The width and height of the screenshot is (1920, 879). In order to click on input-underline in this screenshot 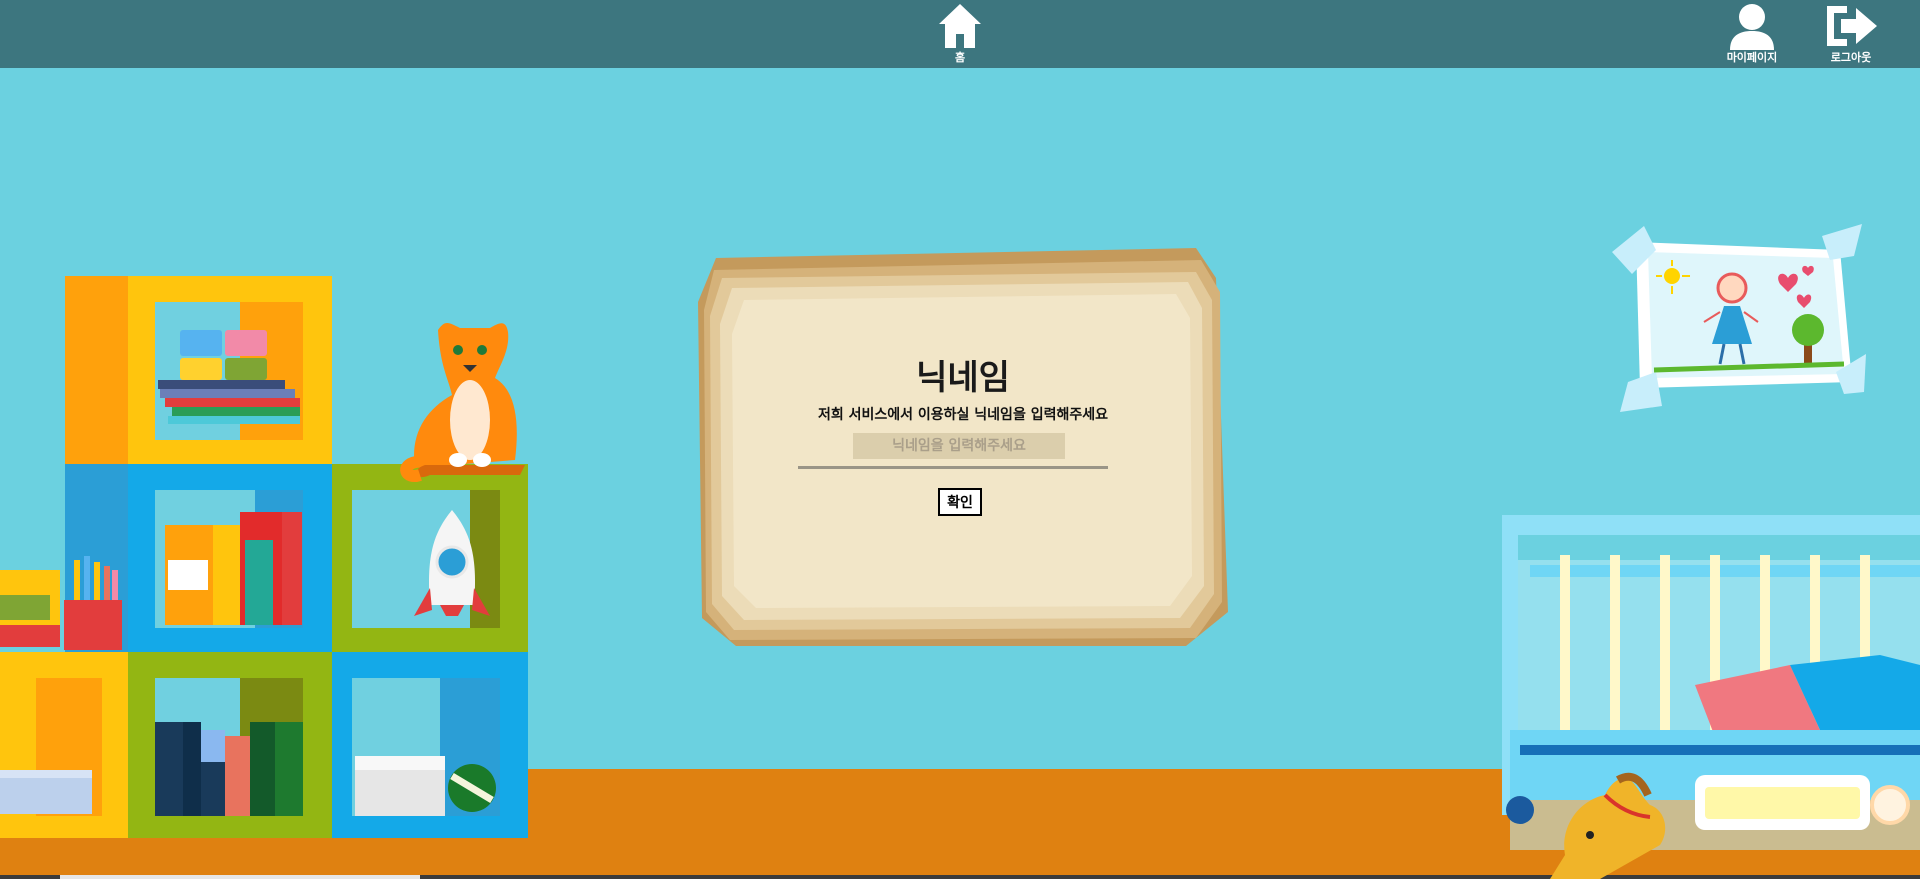, I will do `click(953, 467)`.